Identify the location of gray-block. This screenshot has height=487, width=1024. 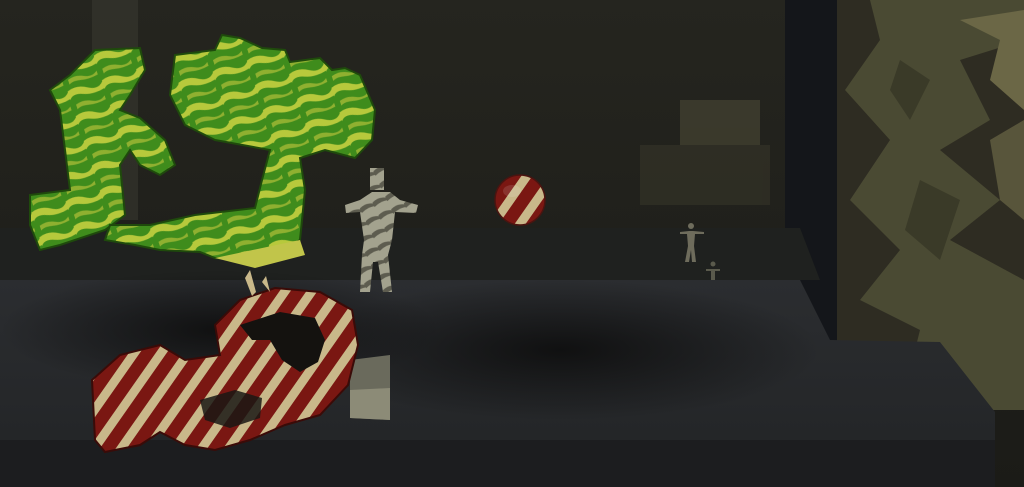
(370, 387).